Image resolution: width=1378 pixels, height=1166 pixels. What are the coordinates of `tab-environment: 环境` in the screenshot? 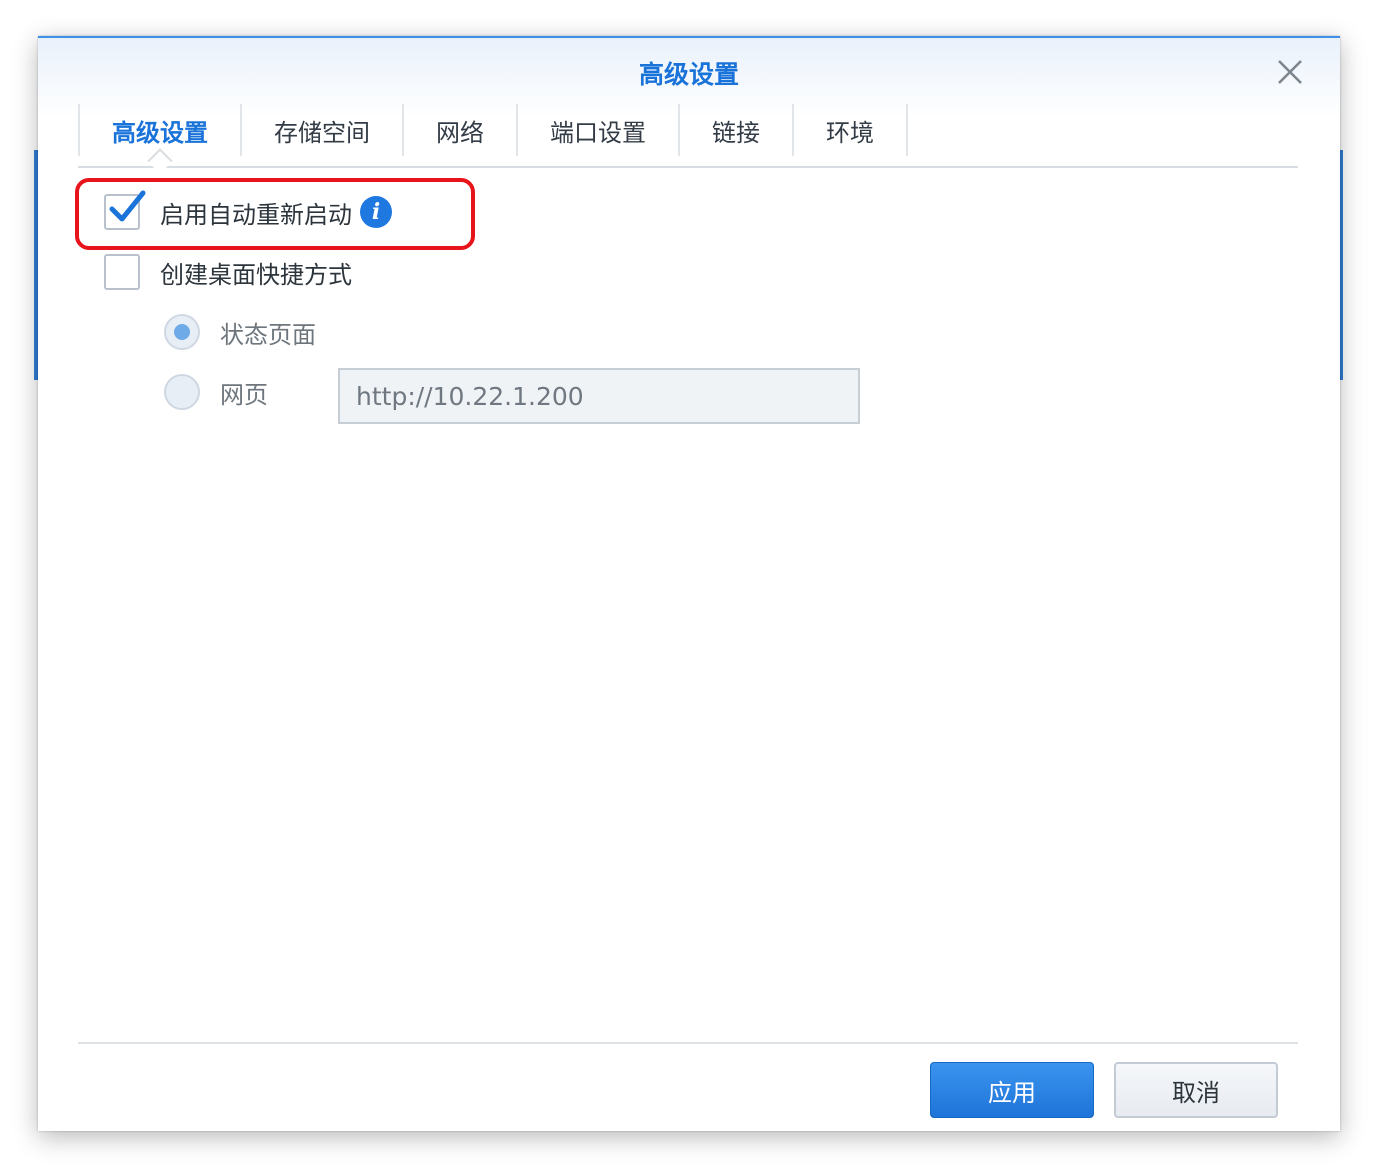 It's located at (850, 130).